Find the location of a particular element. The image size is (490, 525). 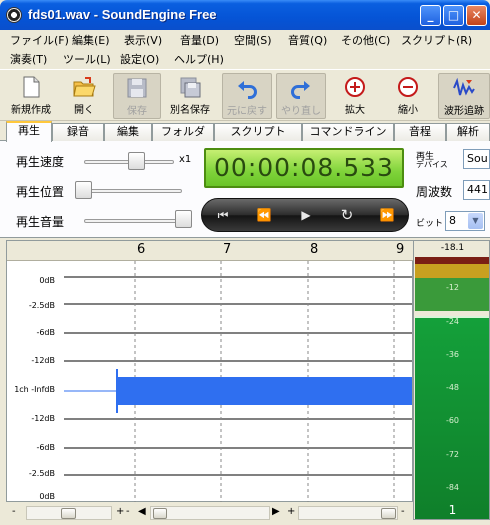

bottom-scrollbar: - + - ◀ ▶ + - is located at coordinates (206, 513).